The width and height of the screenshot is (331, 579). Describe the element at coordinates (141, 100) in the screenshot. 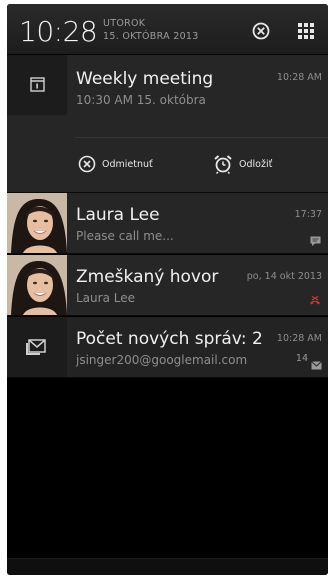

I see `notification-subtitle: 10:30 AM 15. októbra` at that location.